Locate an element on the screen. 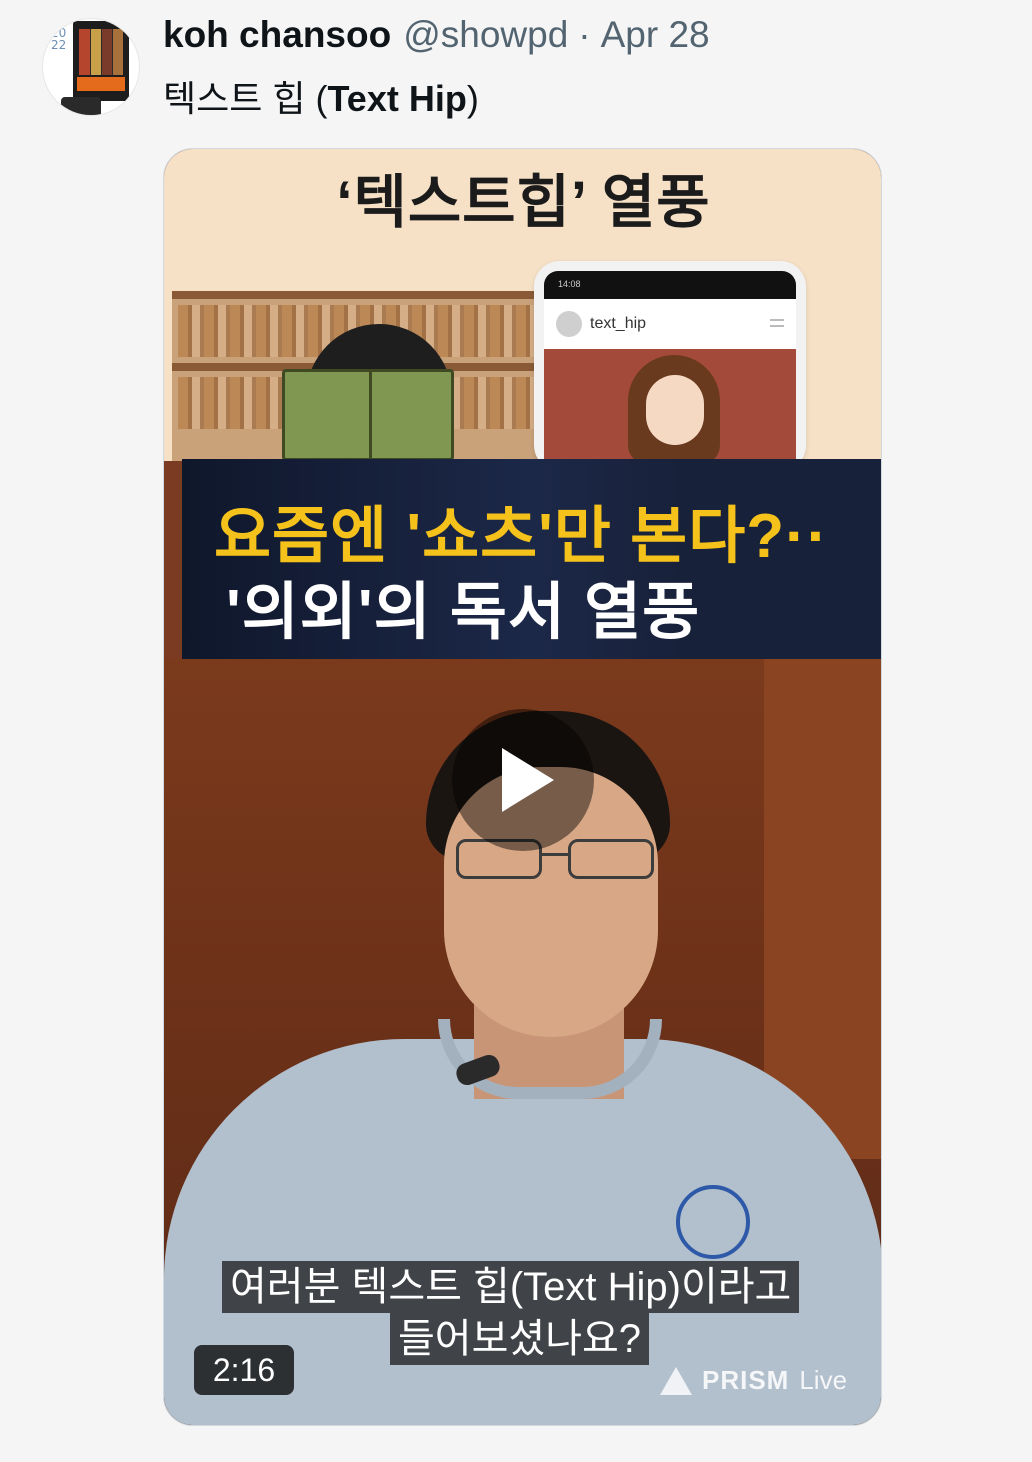 The width and height of the screenshot is (1032, 1462). tweet-text: 텍스트 힙 (Text Hip) is located at coordinates (321, 96).